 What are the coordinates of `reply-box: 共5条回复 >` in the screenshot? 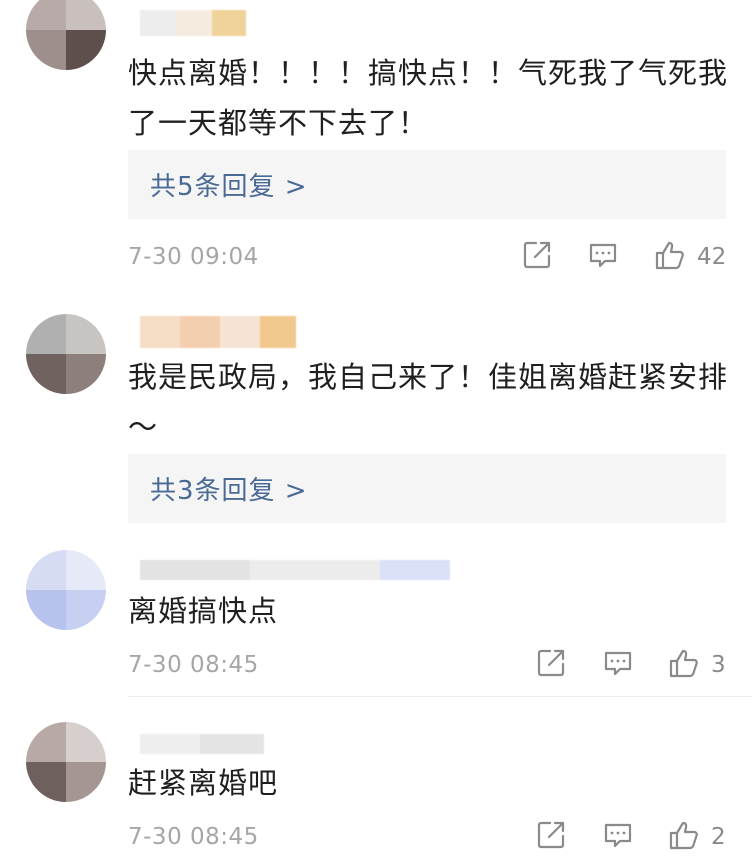 It's located at (427, 184).